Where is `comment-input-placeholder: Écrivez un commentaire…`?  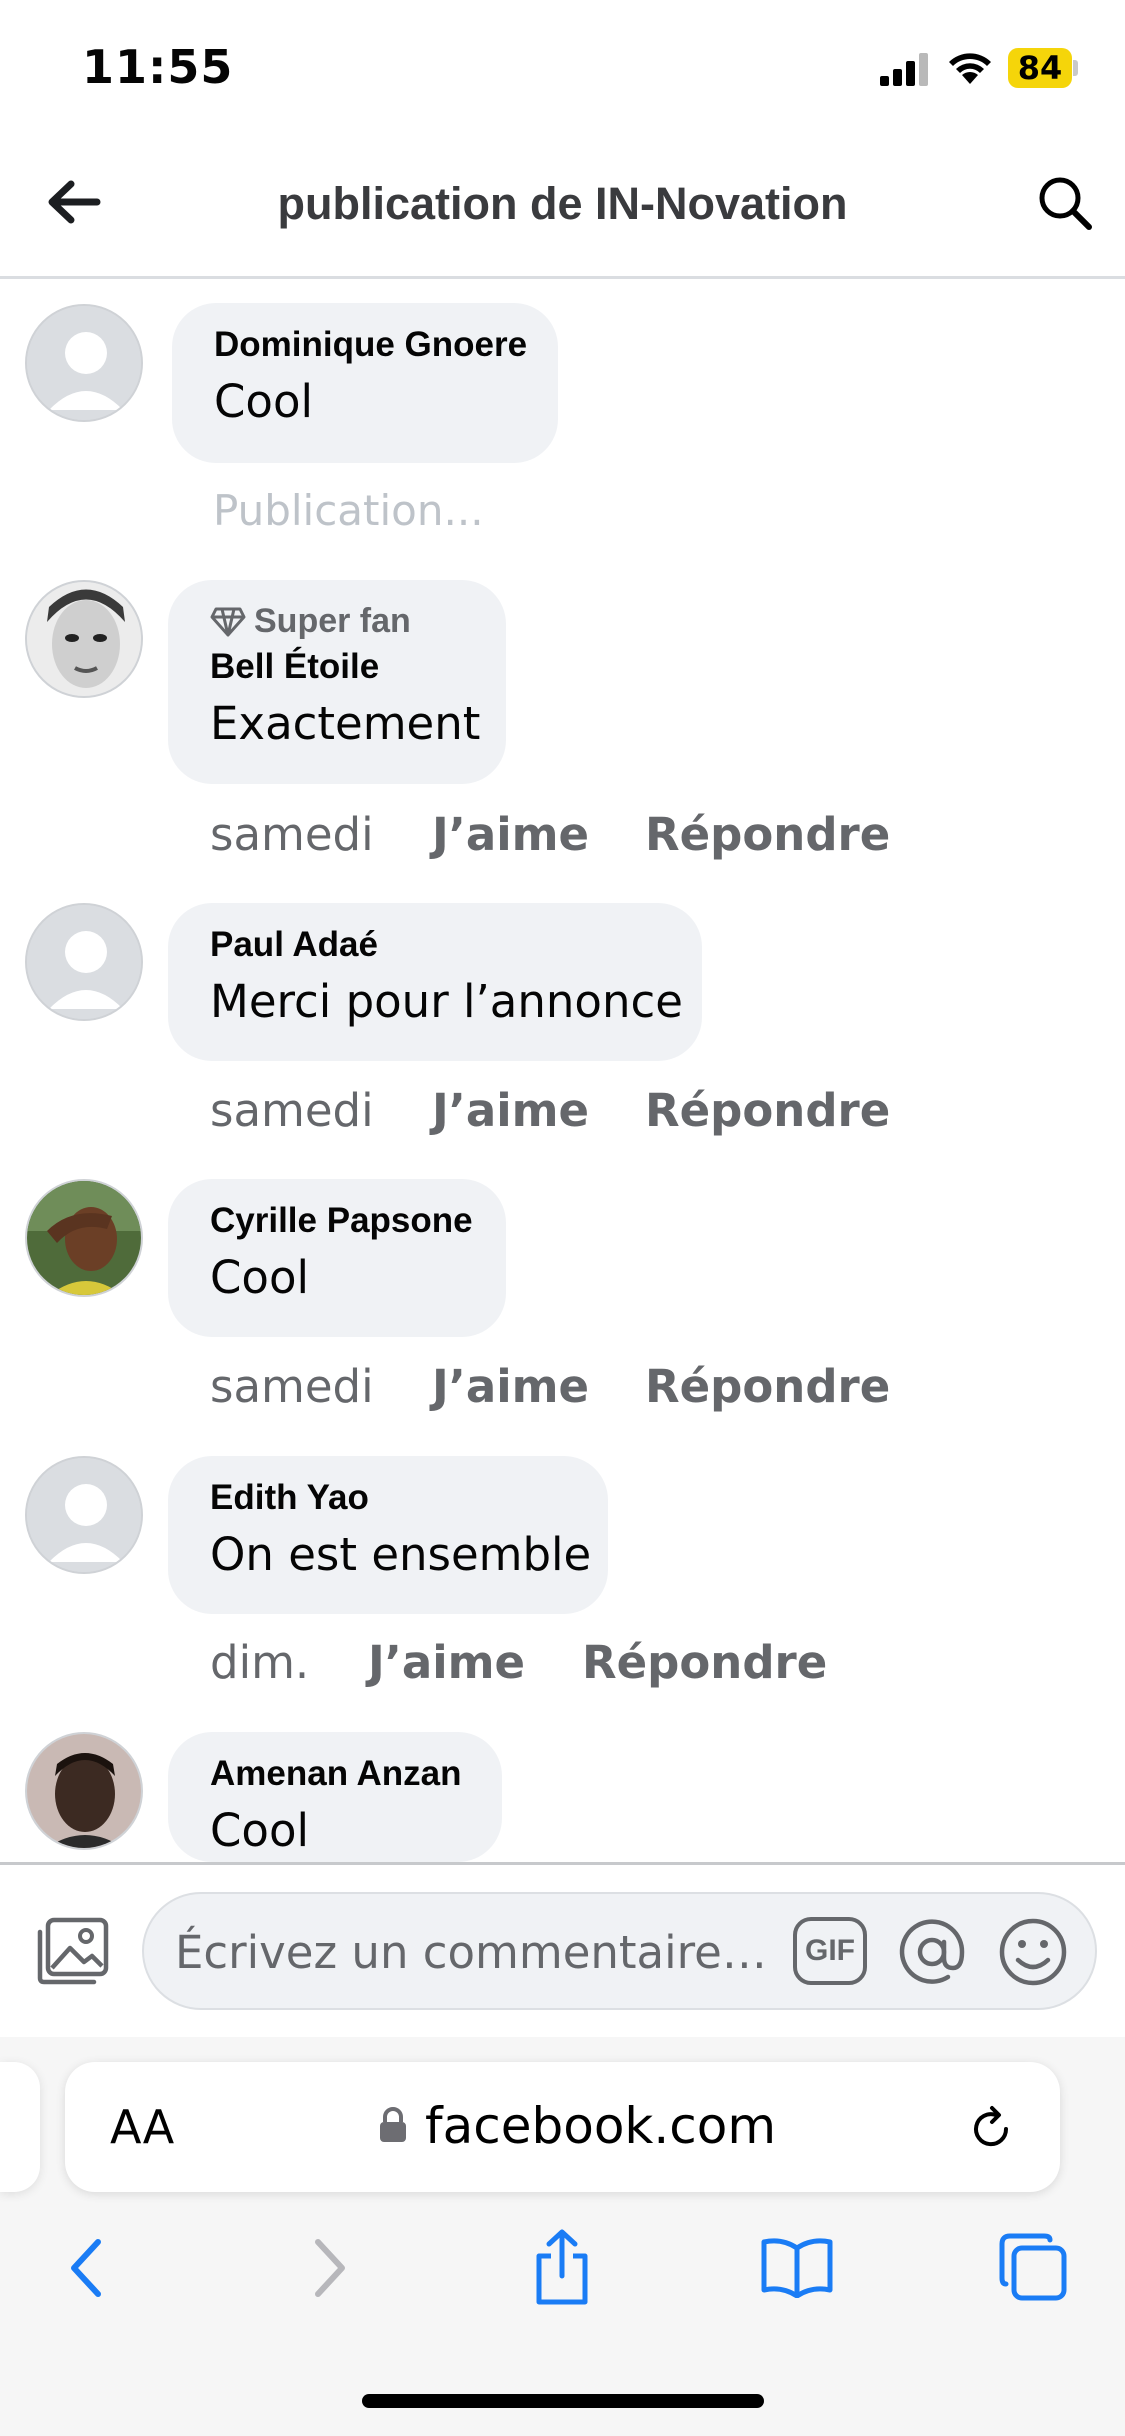
comment-input-placeholder: Écrivez un commentaire… is located at coordinates (471, 1952).